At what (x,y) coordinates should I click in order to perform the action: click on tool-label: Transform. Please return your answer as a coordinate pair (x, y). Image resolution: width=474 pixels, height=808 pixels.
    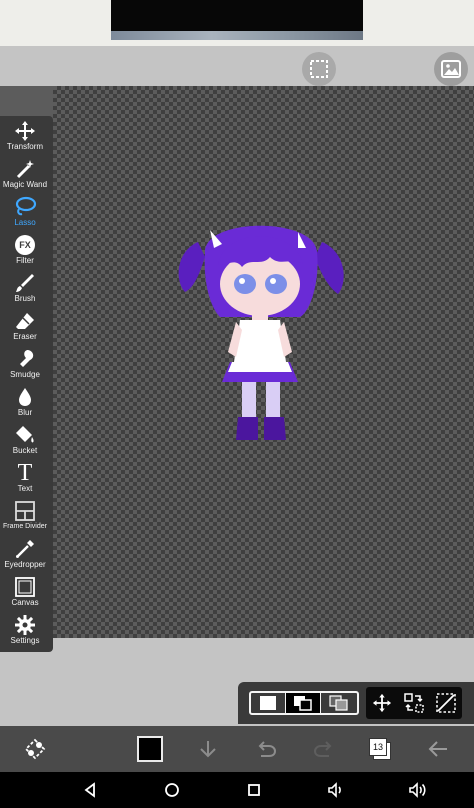
    Looking at the image, I should click on (25, 146).